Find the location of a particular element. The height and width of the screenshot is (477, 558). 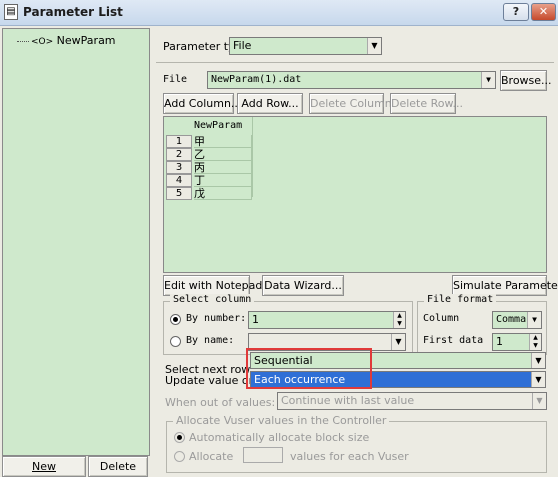

column-format-select: Comma ▼ is located at coordinates (517, 320).